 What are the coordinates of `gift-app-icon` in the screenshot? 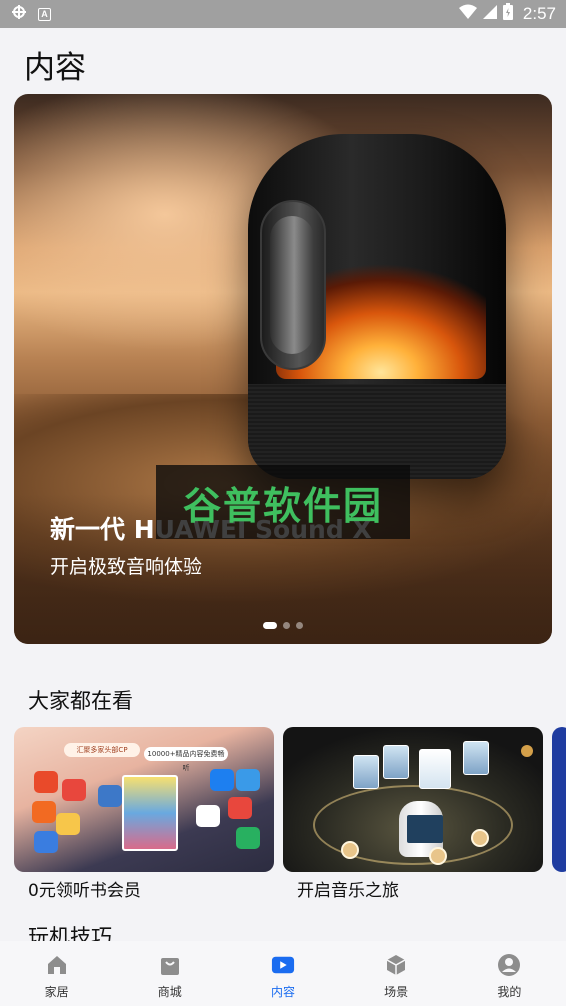 It's located at (74, 790).